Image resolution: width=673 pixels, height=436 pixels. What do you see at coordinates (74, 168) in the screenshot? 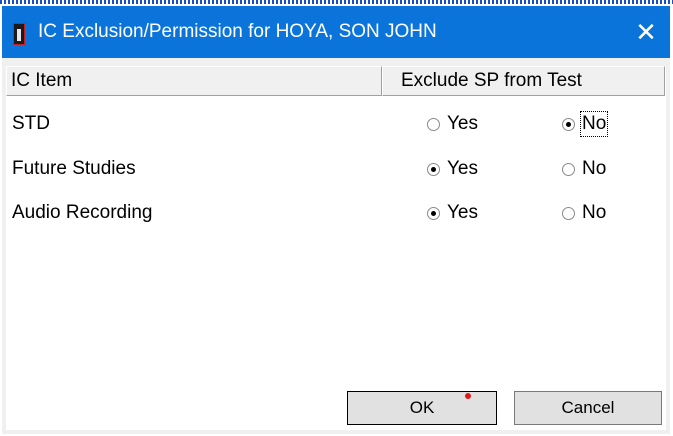
I see `row-label: Future Studies` at bounding box center [74, 168].